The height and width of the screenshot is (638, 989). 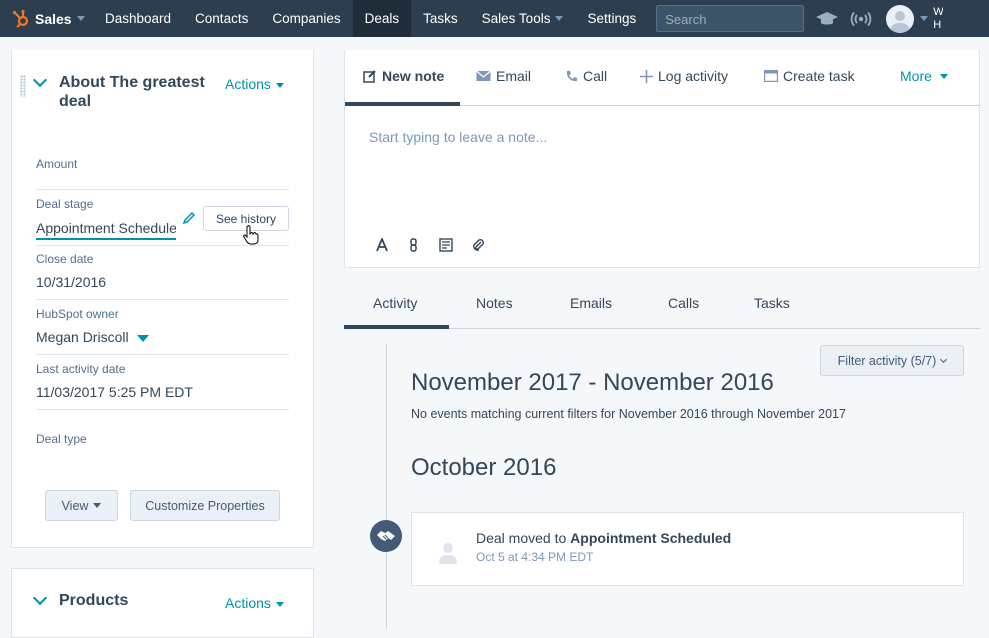 I want to click on close-date-value: 10/31/2016, so click(x=71, y=282).